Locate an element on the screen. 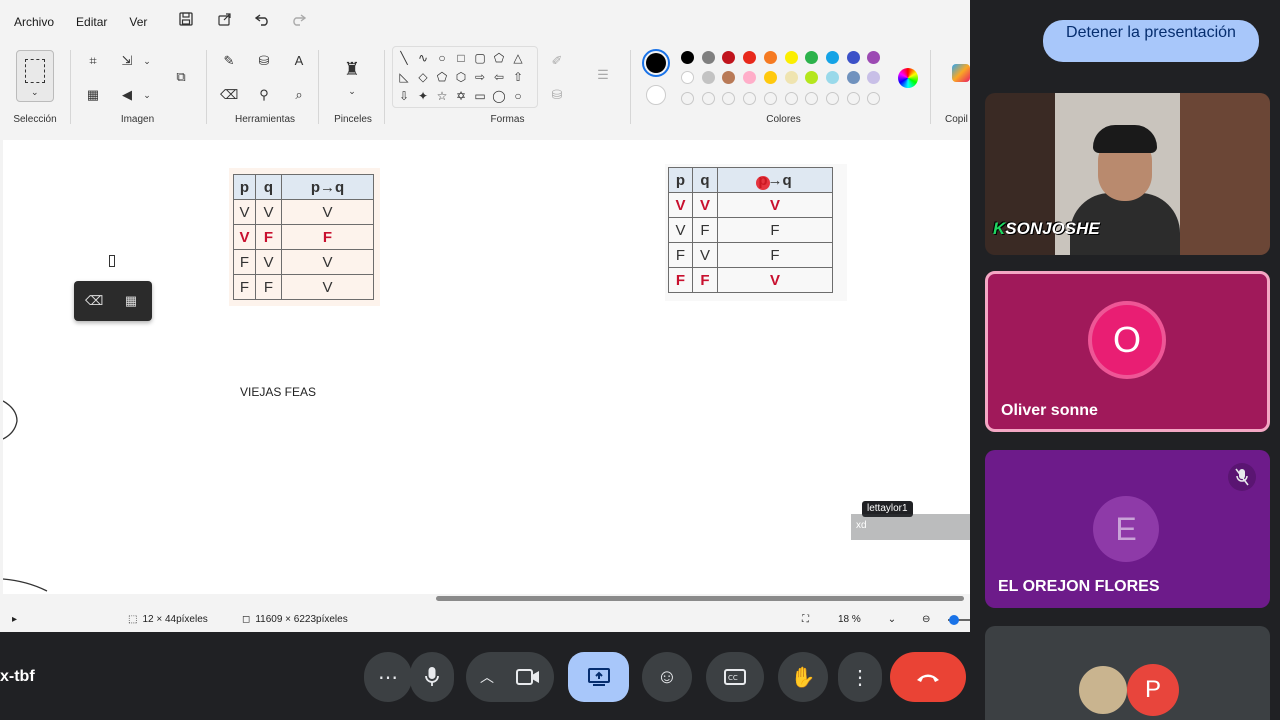 The width and height of the screenshot is (1280, 720). fit-to-window-icon: ⛶ is located at coordinates (805, 619).